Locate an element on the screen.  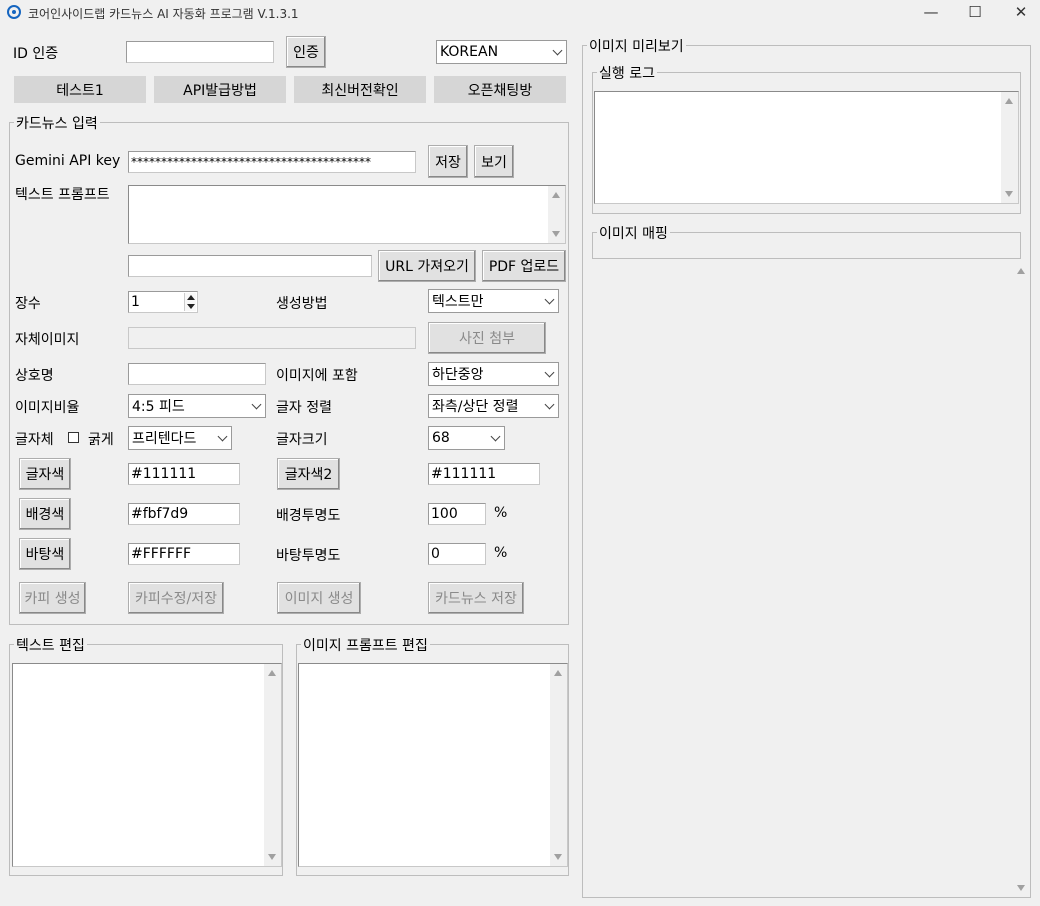
log-scrollbar is located at coordinates (1009, 147).